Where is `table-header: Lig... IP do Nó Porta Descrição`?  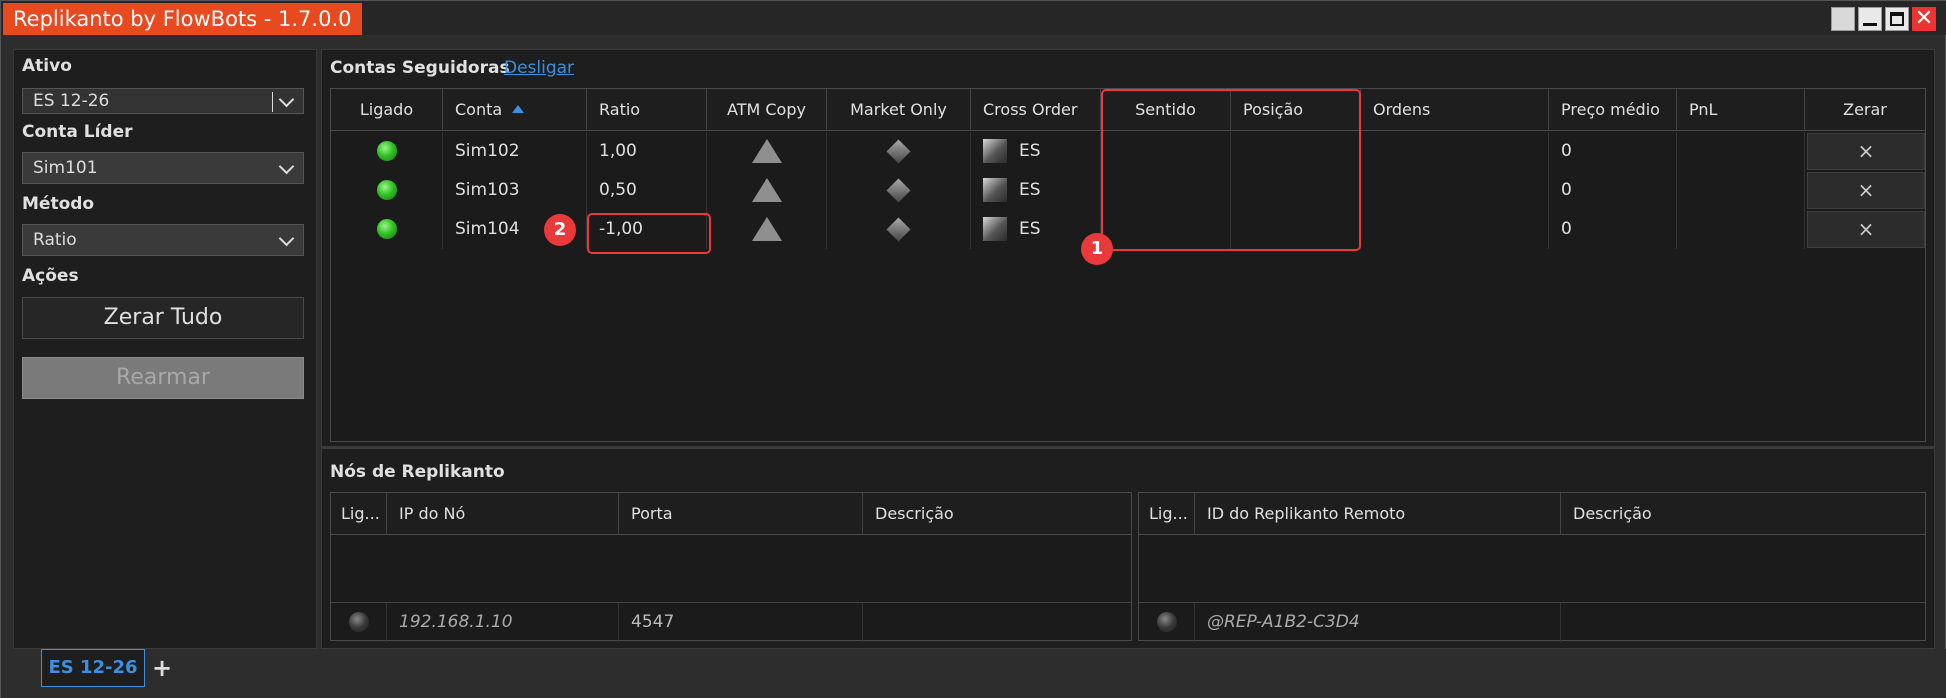 table-header: Lig... IP do Nó Porta Descrição is located at coordinates (731, 514).